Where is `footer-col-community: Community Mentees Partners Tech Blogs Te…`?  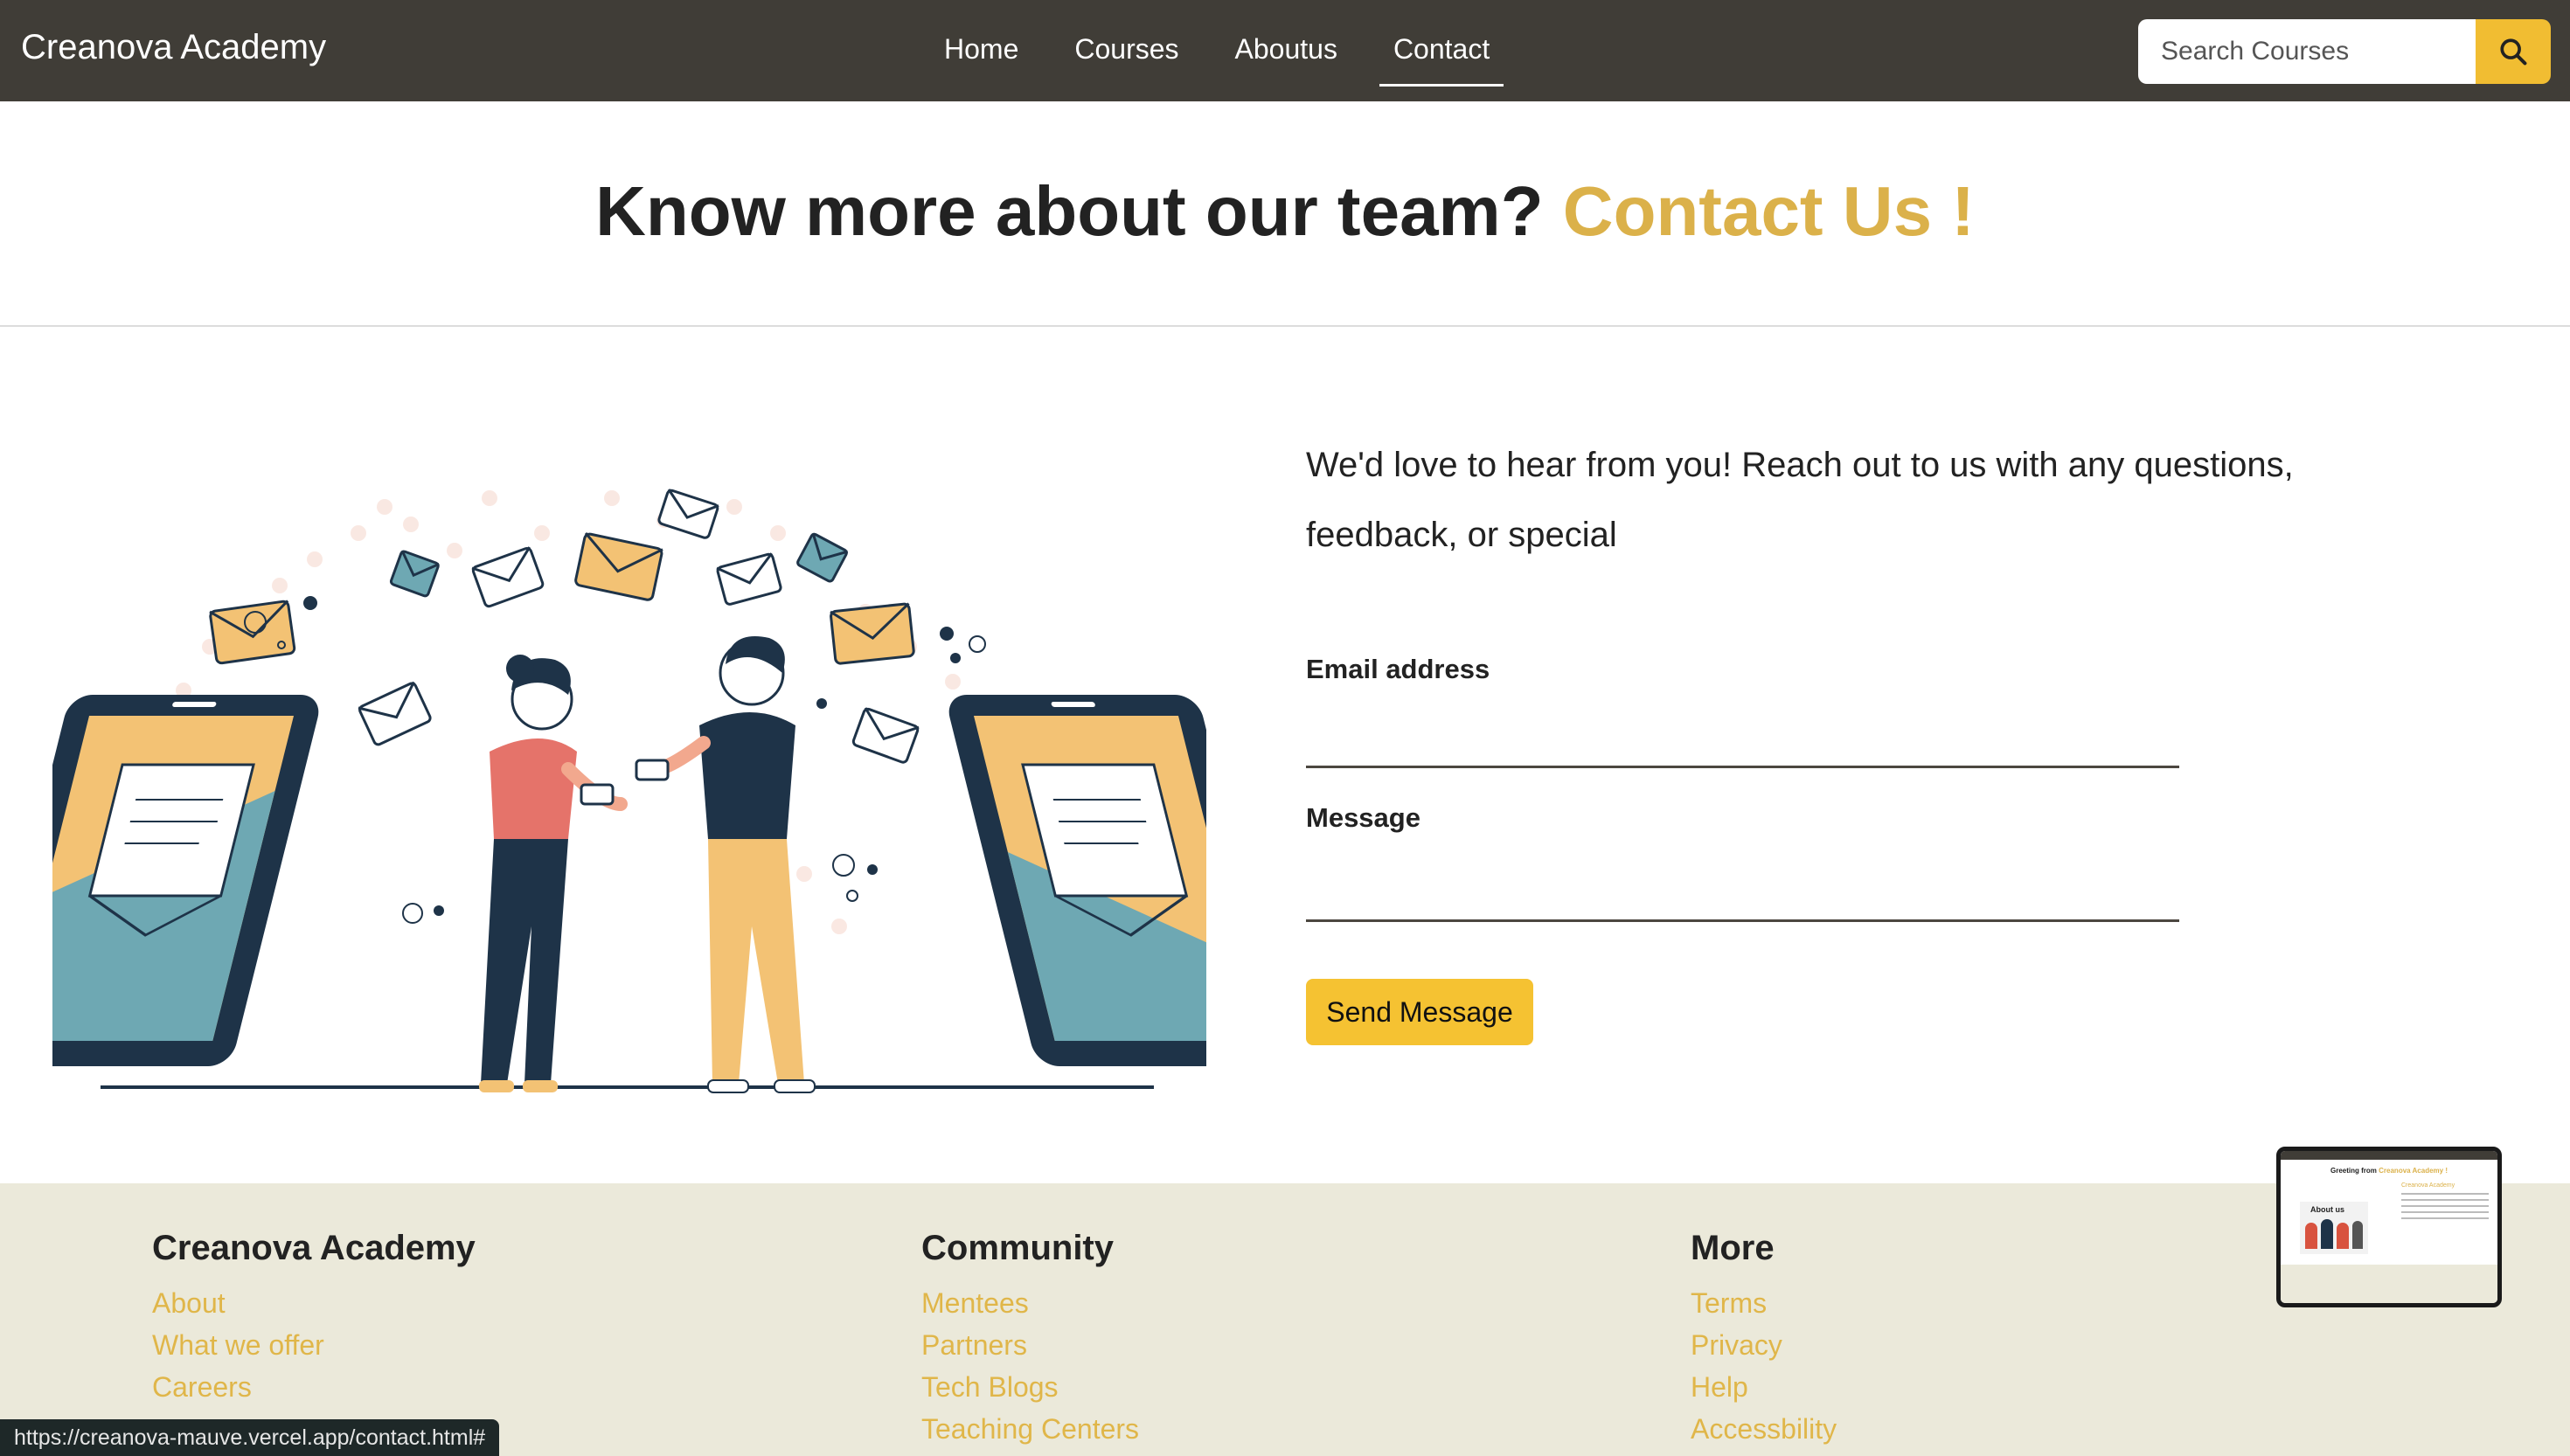 footer-col-community: Community Mentees Partners Tech Blogs Te… is located at coordinates (1030, 1339).